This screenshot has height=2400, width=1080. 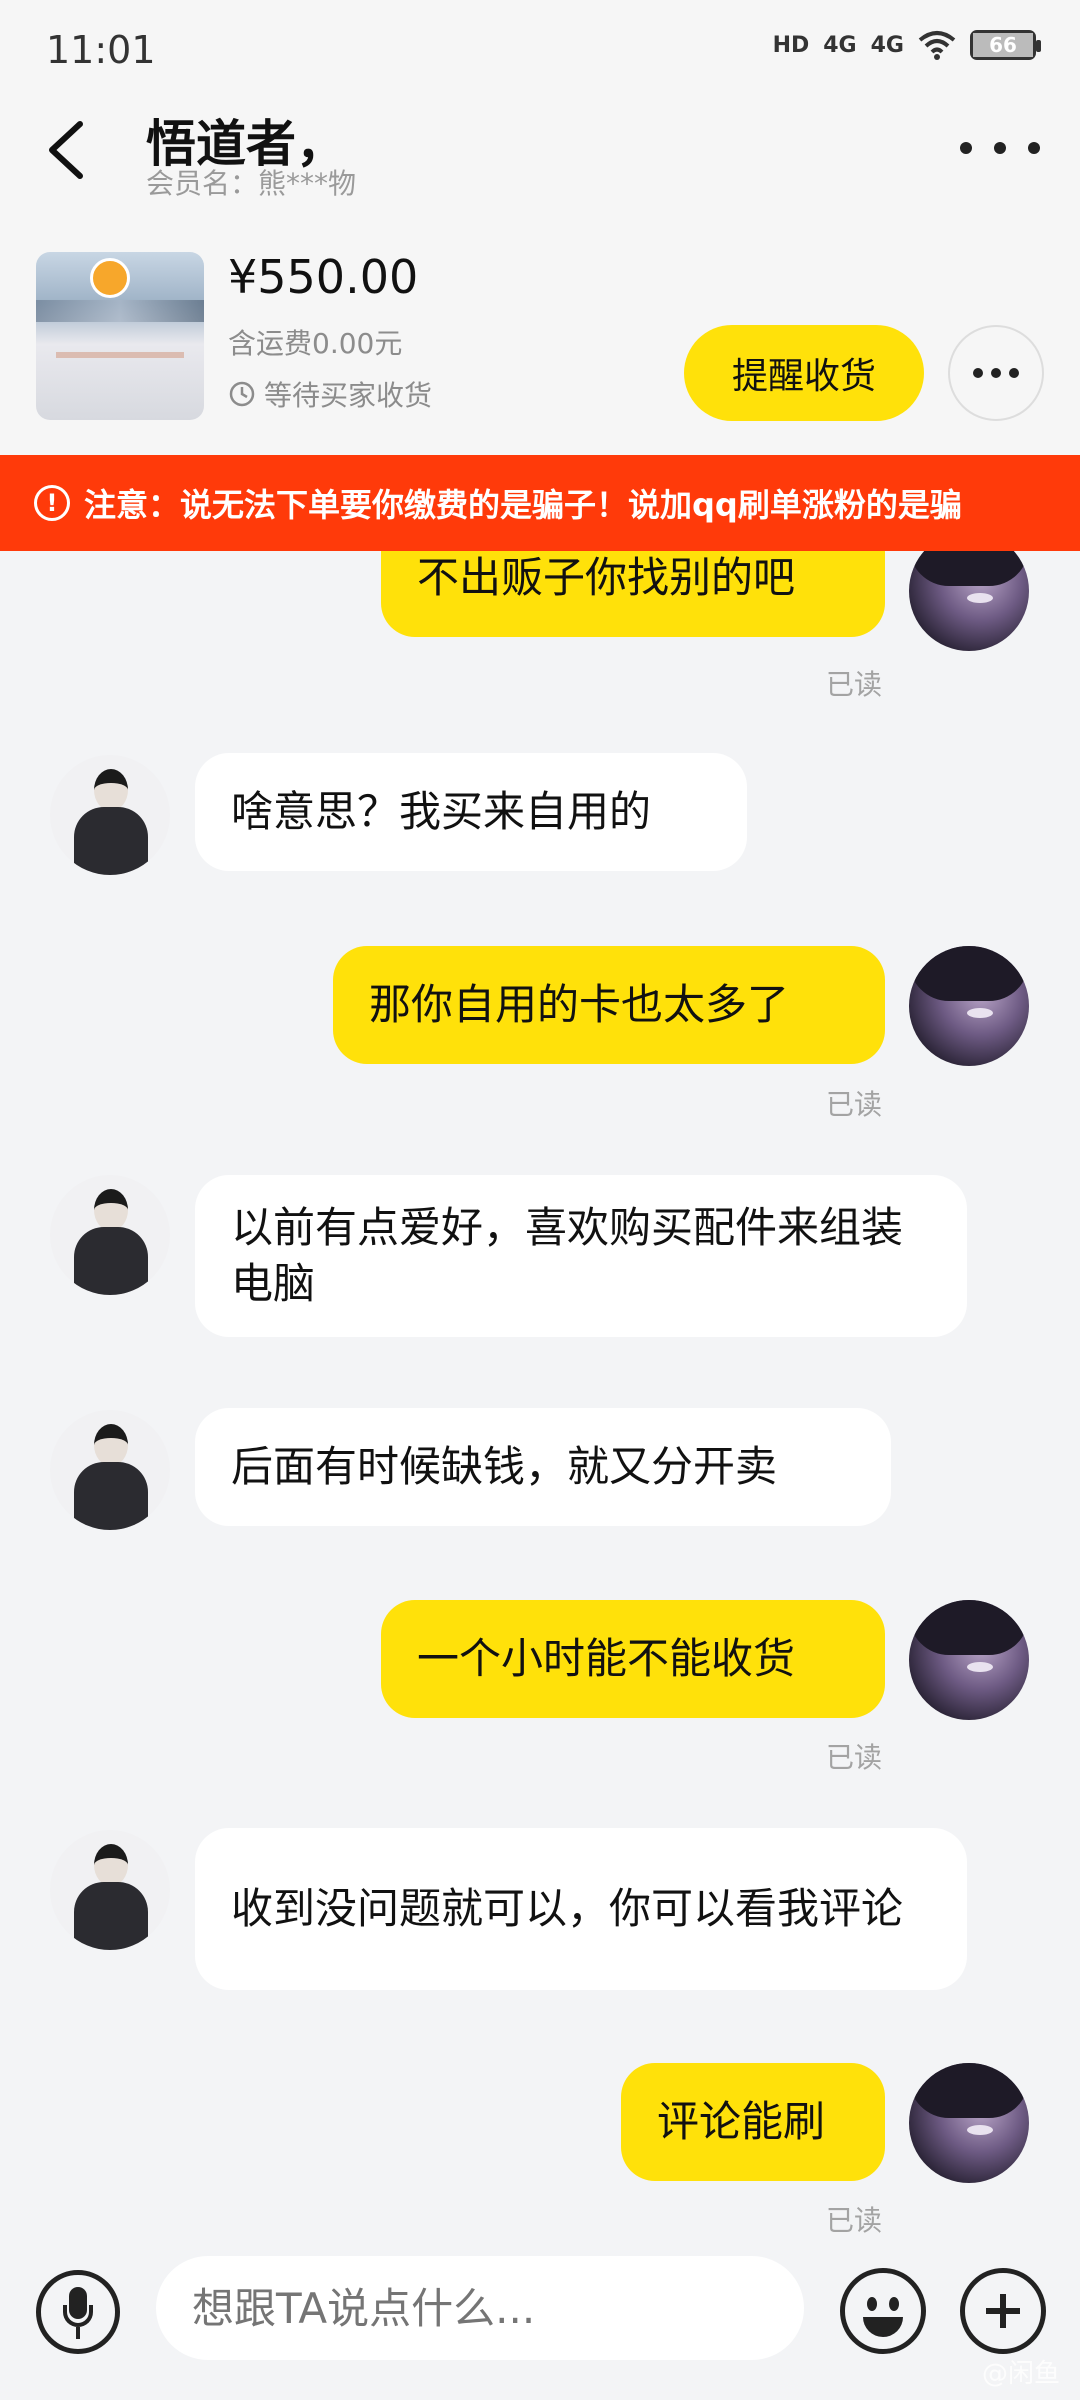 What do you see at coordinates (540, 150) in the screenshot?
I see `chat-header: 悟道者， 会员名：熊***物` at bounding box center [540, 150].